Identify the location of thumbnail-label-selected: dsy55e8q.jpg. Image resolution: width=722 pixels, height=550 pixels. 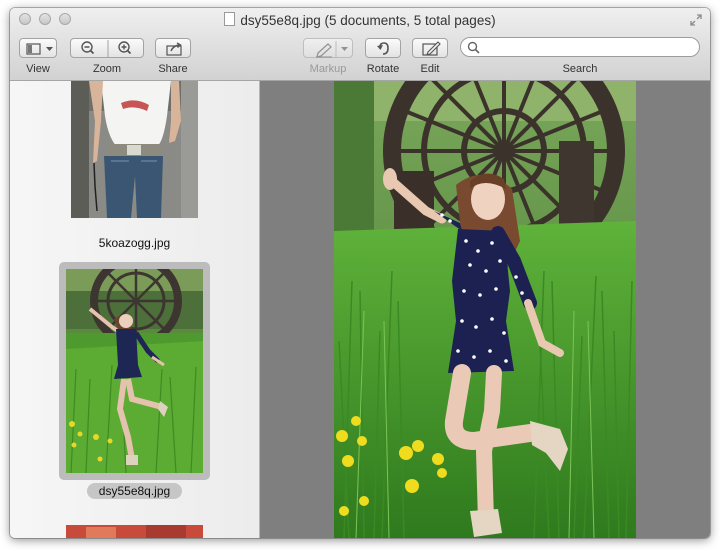
(134, 491).